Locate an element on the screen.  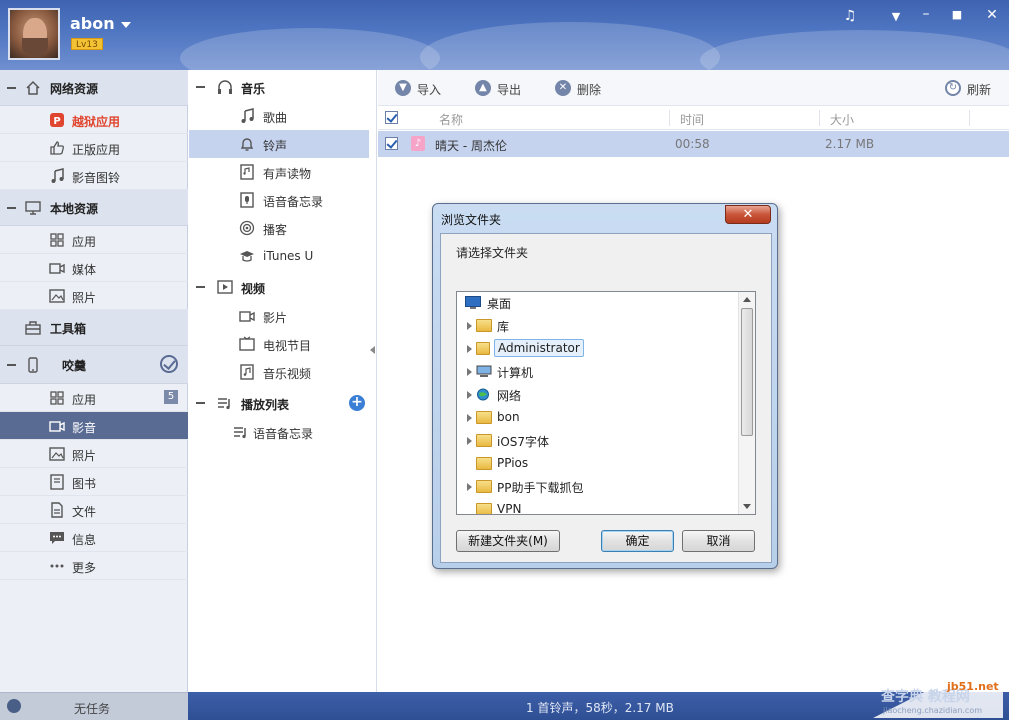
tree-item-network: 网络 is located at coordinates (598, 395).